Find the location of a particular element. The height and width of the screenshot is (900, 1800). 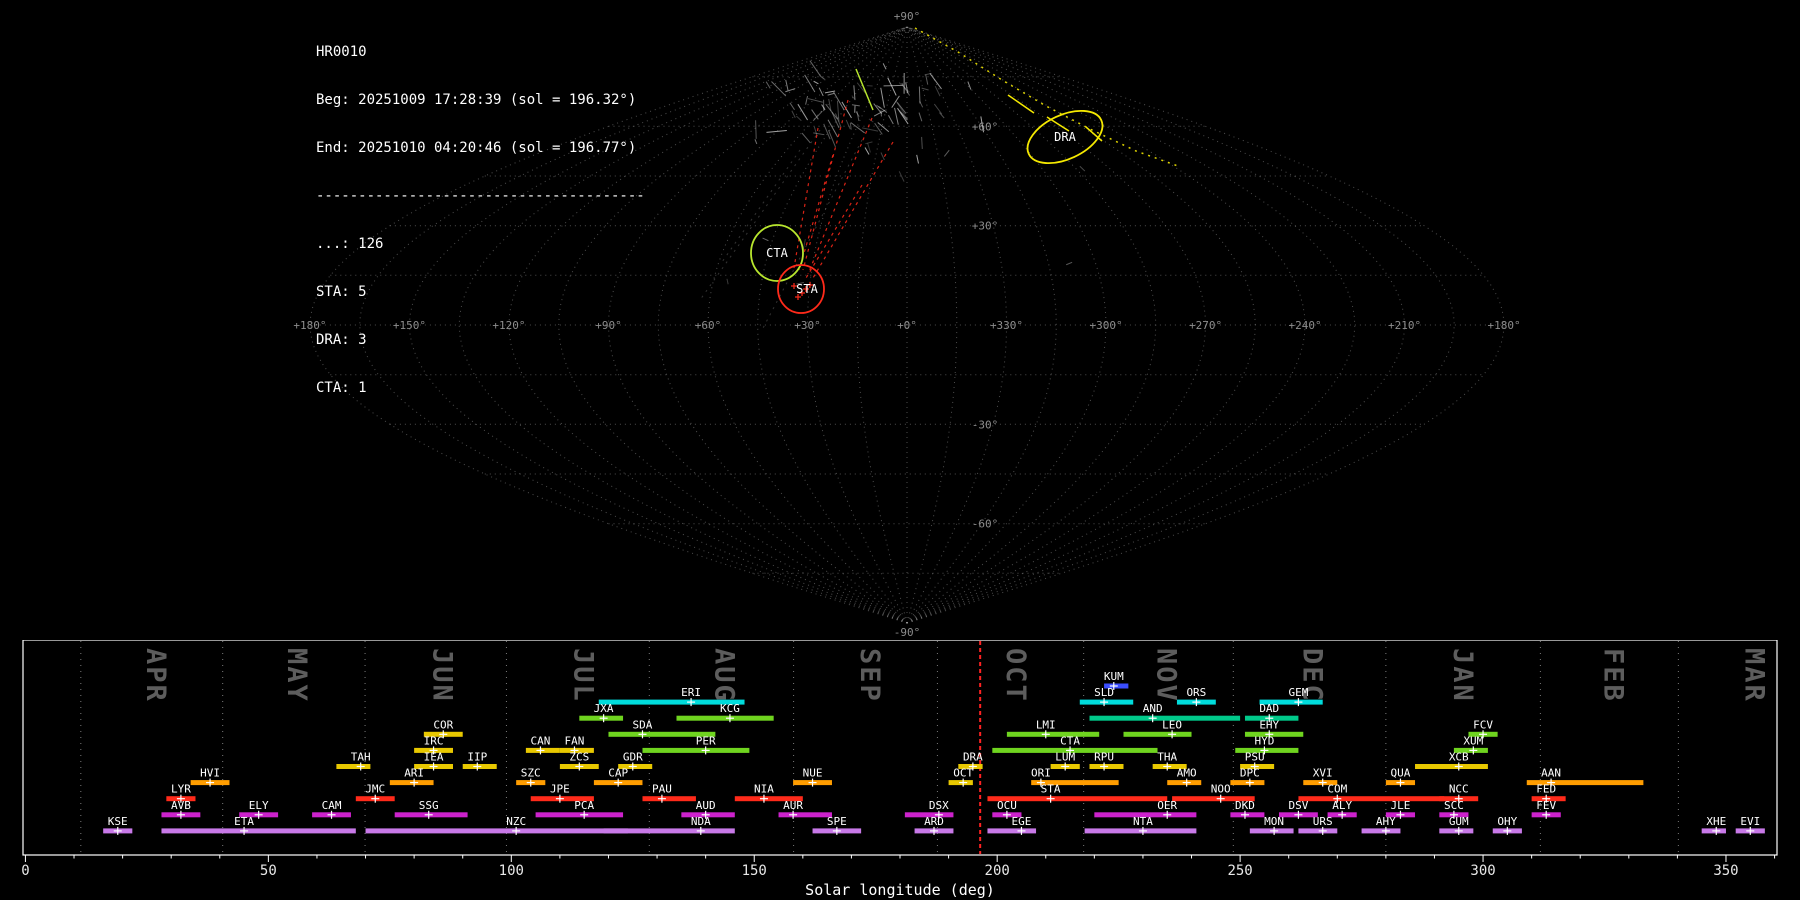

shower-label: JXA is located at coordinates (604, 708).